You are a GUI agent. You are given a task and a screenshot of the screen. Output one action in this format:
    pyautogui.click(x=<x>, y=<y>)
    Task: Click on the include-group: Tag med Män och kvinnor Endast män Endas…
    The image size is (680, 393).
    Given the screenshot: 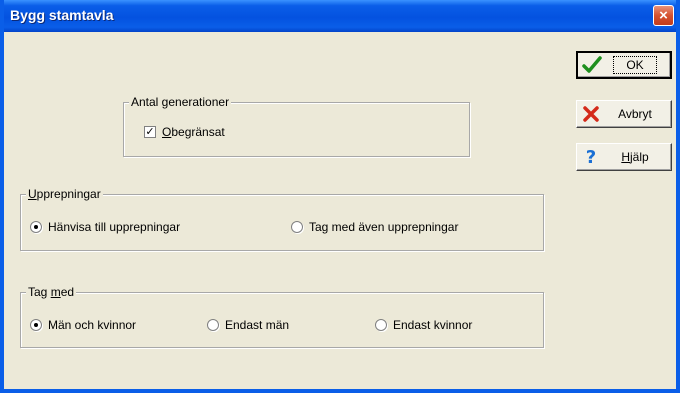 What is the action you would take?
    pyautogui.click(x=282, y=316)
    